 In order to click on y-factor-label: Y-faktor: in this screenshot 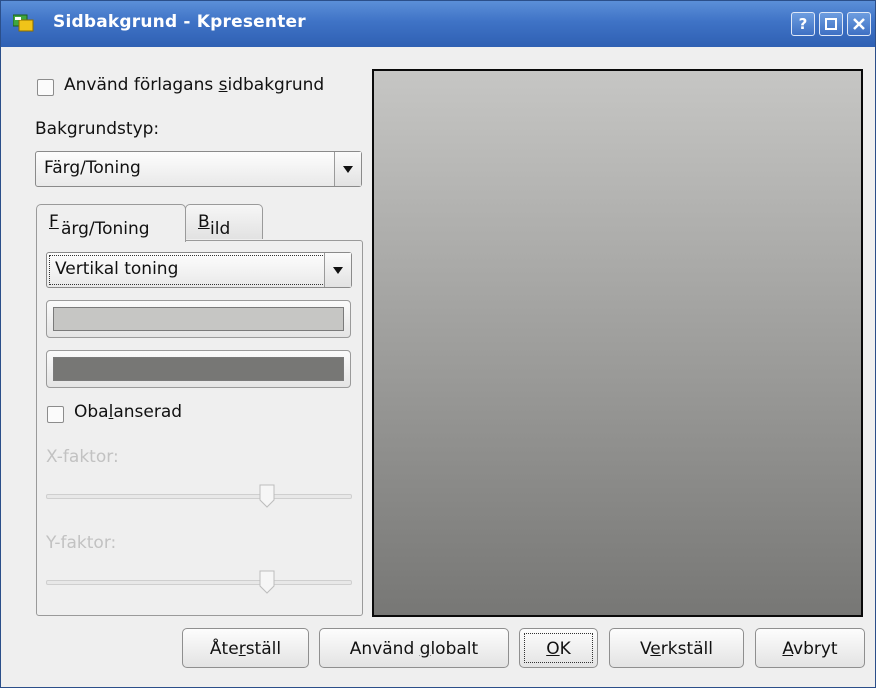, I will do `click(81, 543)`.